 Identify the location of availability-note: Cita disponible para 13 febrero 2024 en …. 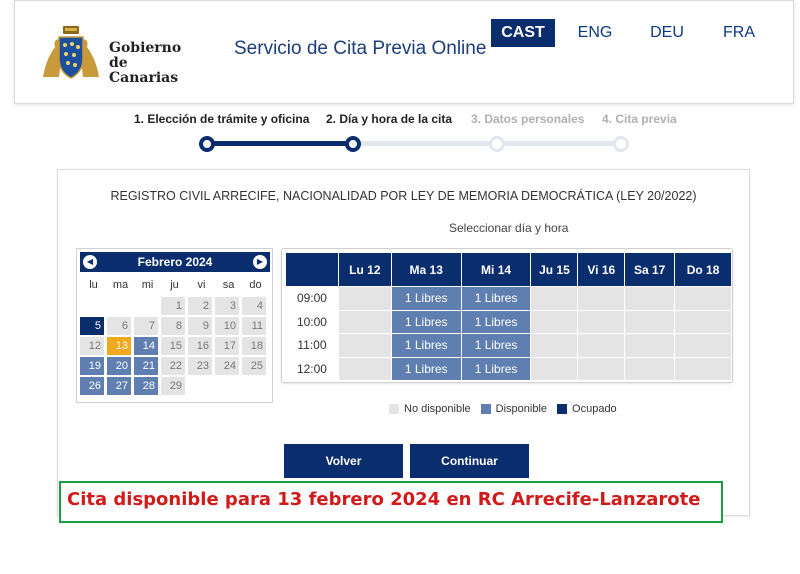
(391, 502).